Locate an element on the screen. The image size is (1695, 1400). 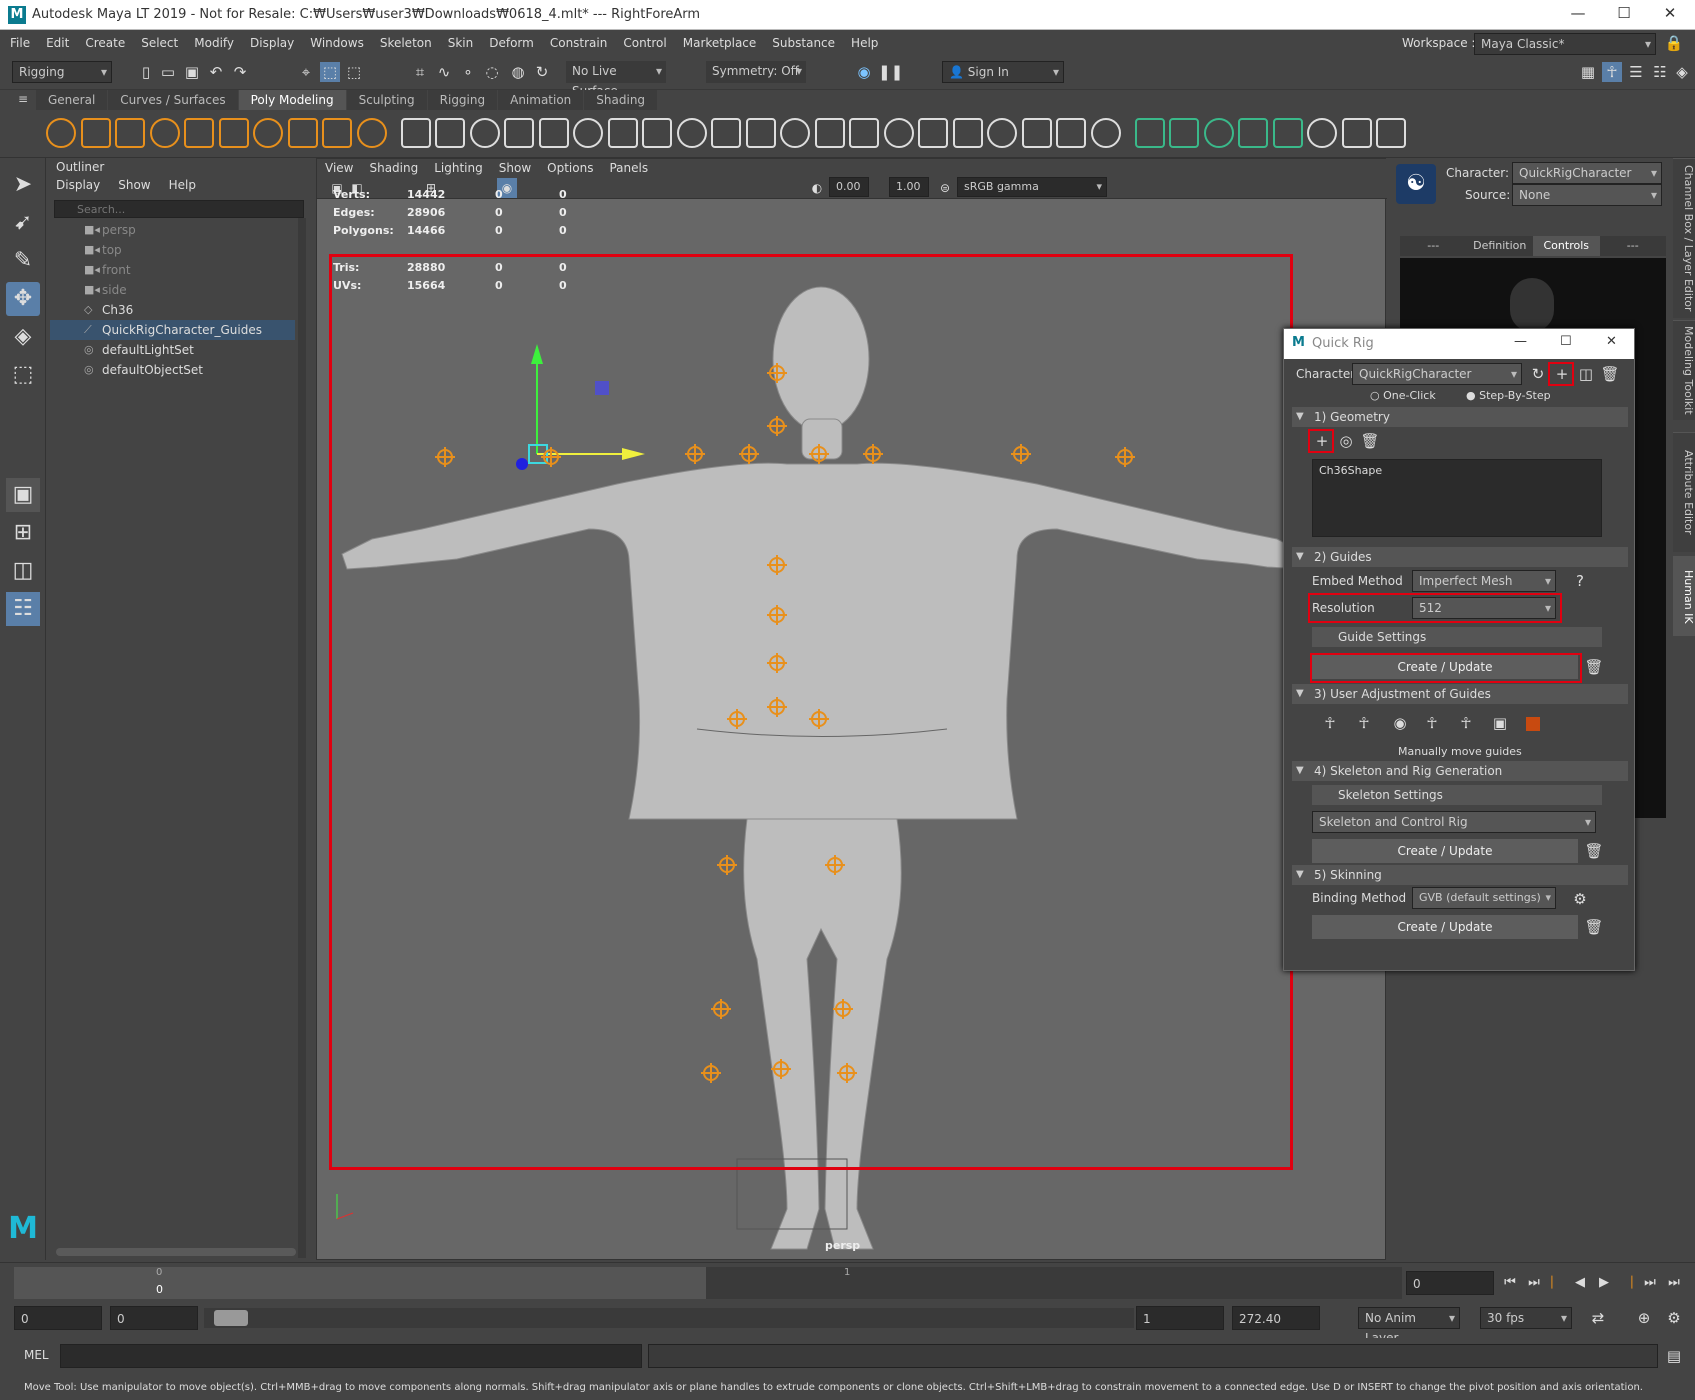
render-icon: ◉ is located at coordinates (864, 72).